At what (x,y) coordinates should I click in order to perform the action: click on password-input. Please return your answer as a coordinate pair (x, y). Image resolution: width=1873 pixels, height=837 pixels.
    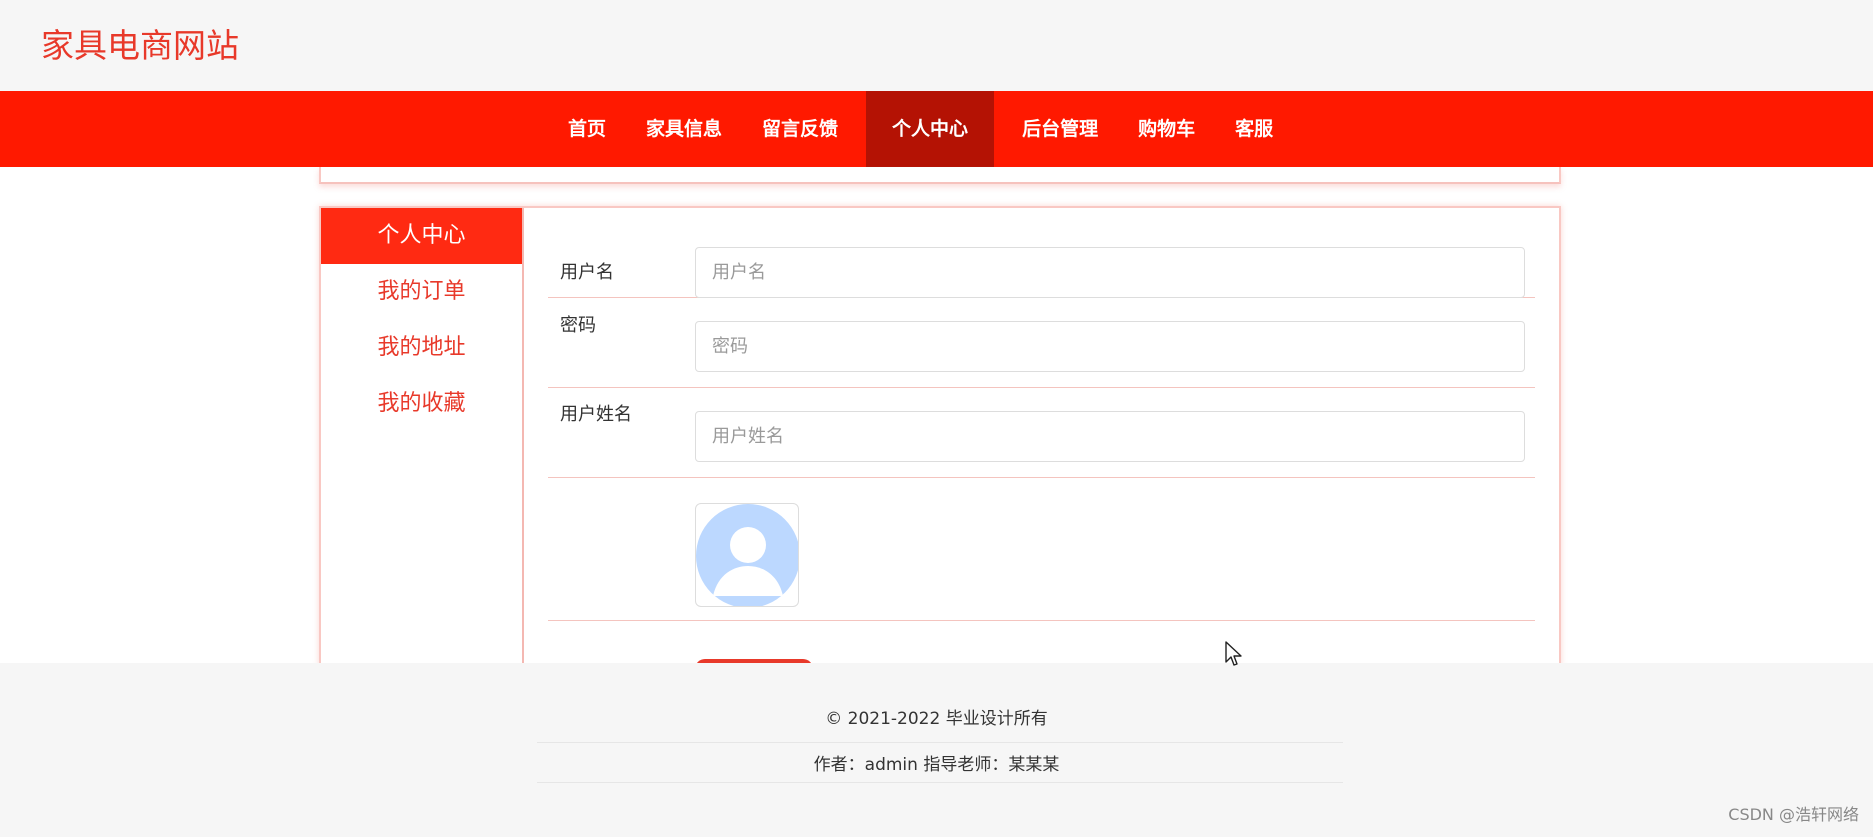
    Looking at the image, I should click on (1110, 346).